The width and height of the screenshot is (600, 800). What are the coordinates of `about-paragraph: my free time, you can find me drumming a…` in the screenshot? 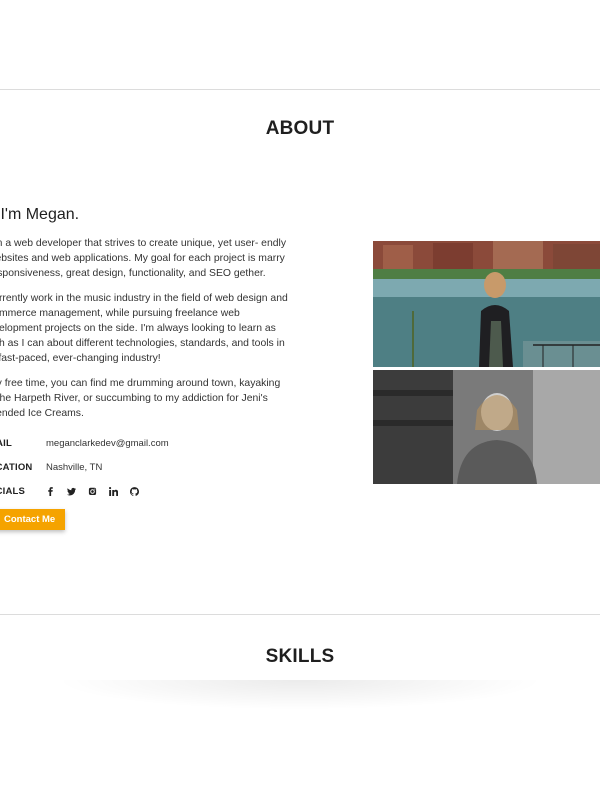 It's located at (140, 398).